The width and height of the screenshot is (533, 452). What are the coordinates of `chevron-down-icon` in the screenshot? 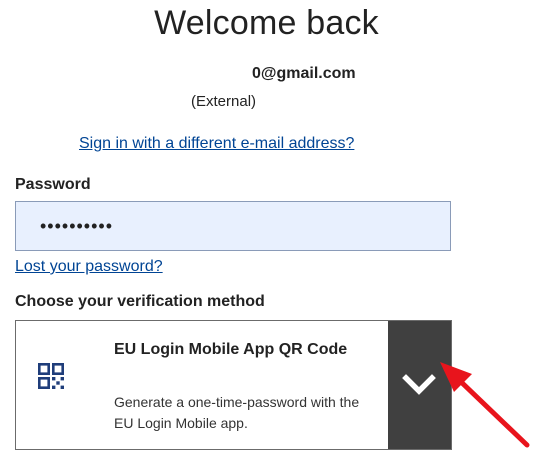 It's located at (419, 384).